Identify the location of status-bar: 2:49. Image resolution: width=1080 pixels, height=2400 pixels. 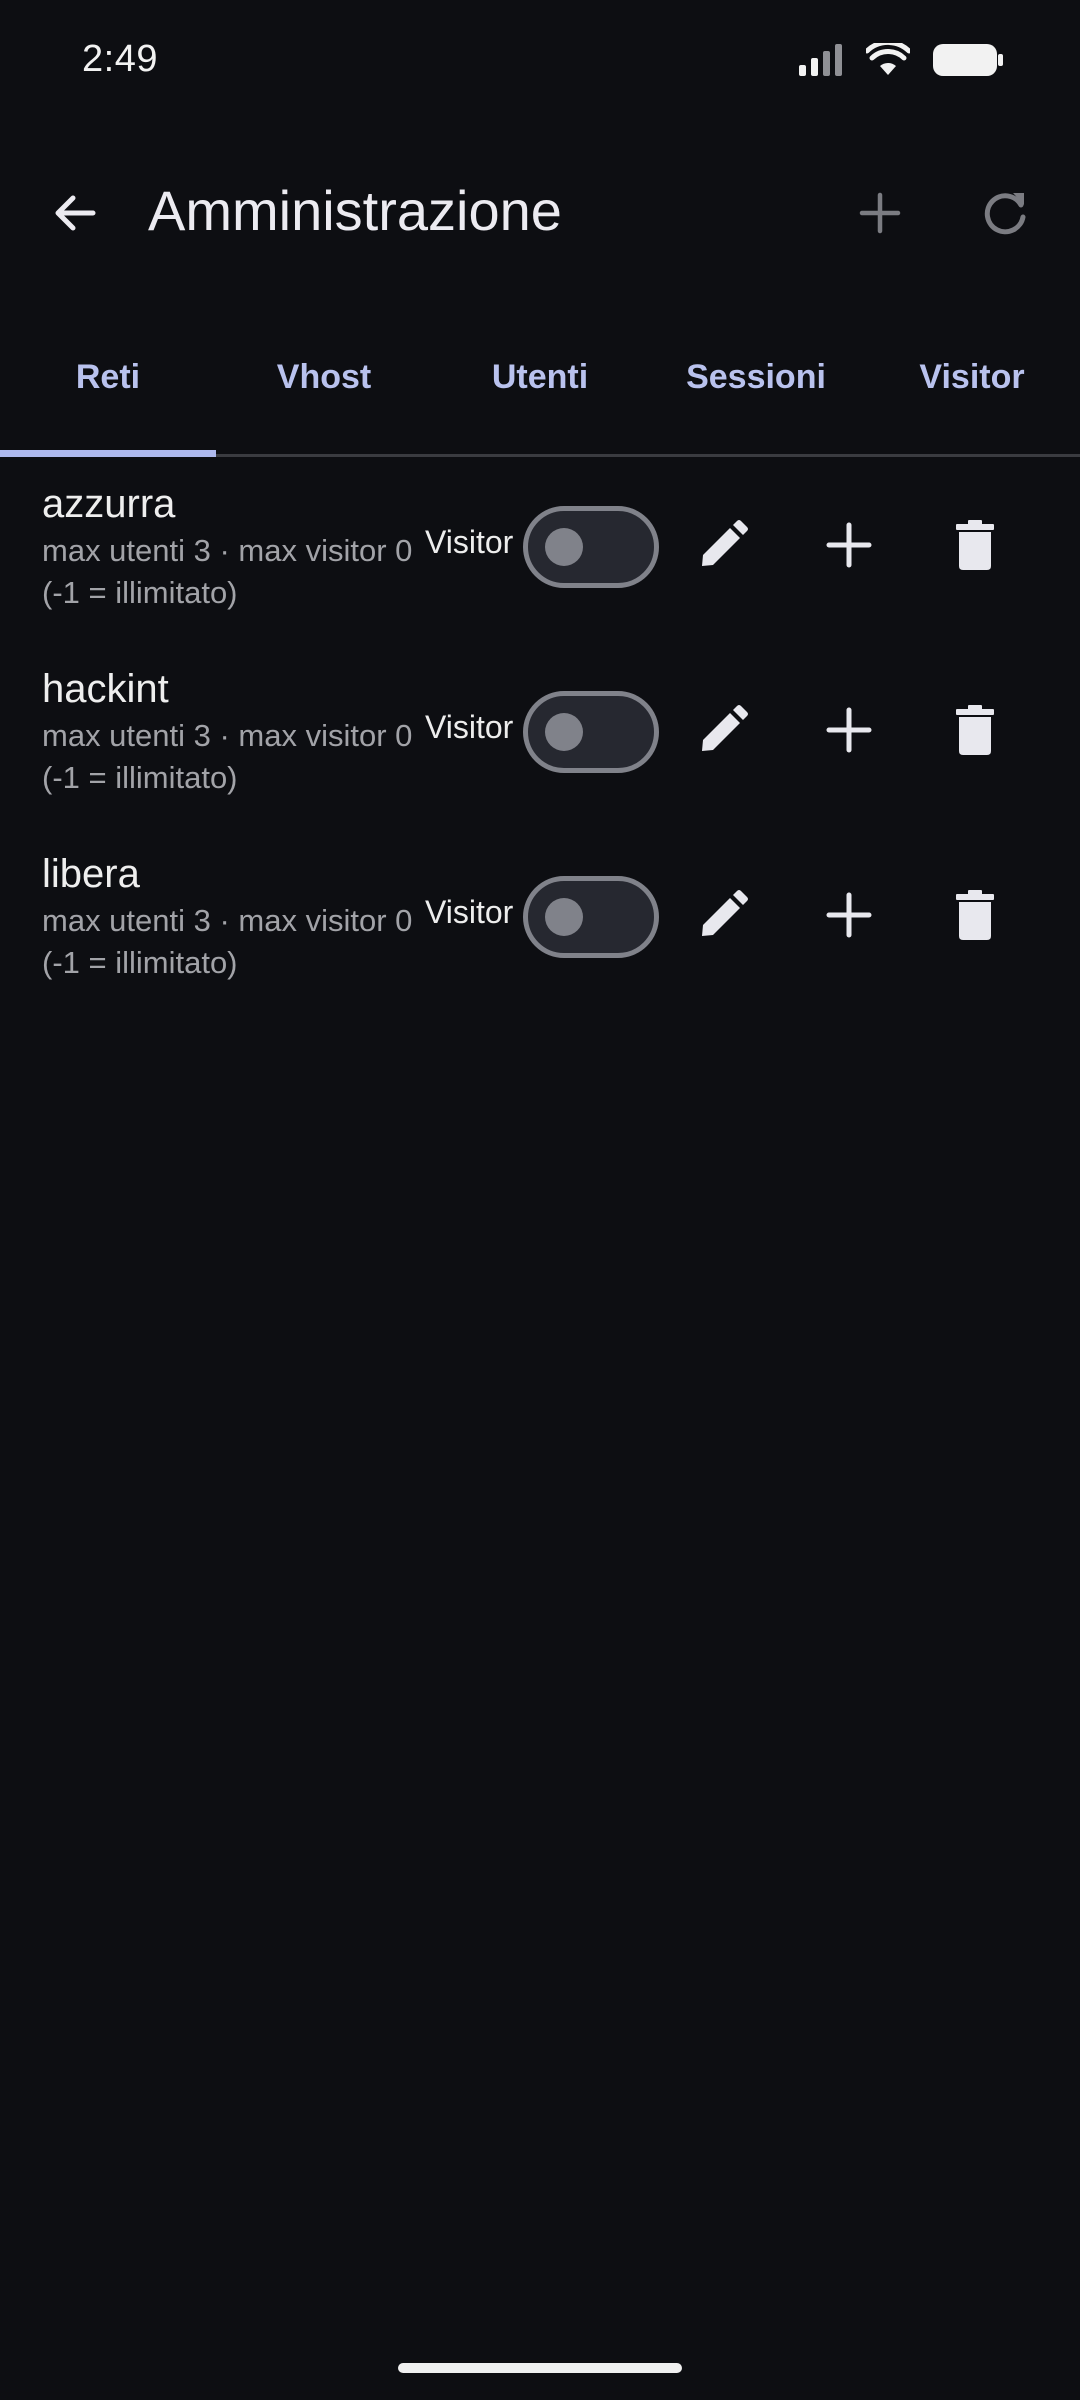
(540, 65).